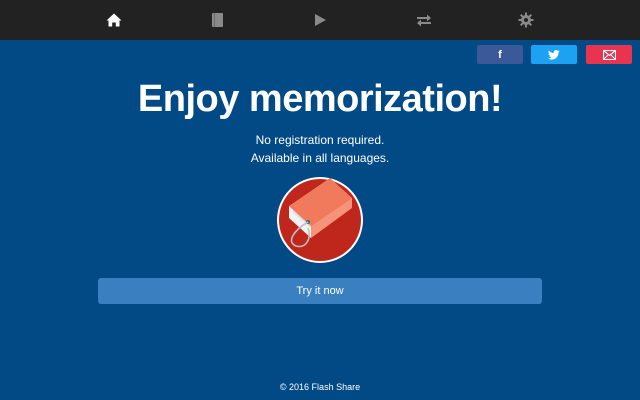 This screenshot has width=640, height=400. I want to click on nav-transfer-button, so click(424, 20).